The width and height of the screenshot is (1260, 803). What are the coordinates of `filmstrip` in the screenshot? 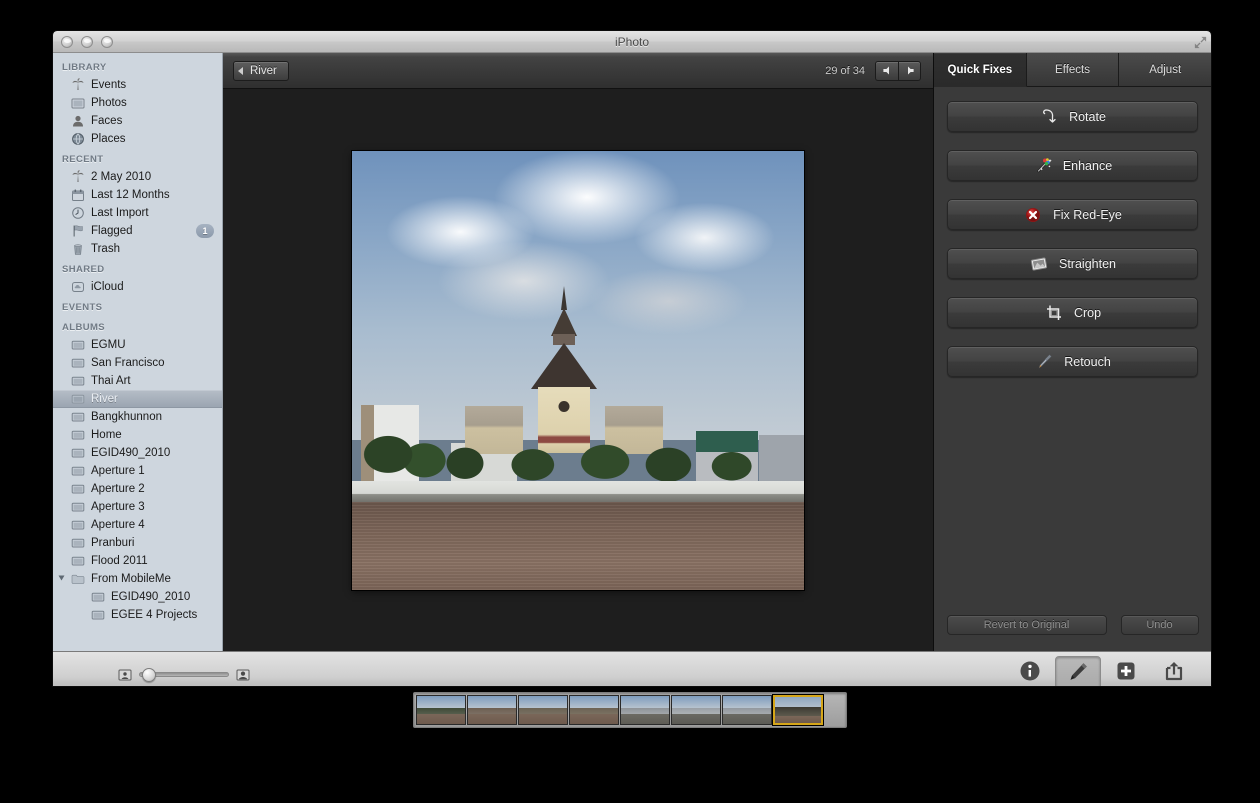 It's located at (630, 710).